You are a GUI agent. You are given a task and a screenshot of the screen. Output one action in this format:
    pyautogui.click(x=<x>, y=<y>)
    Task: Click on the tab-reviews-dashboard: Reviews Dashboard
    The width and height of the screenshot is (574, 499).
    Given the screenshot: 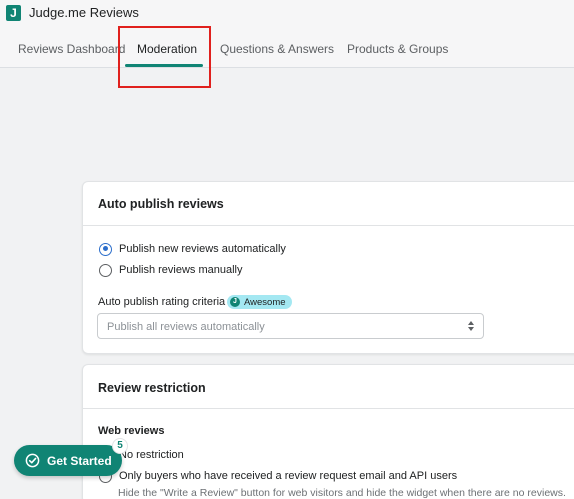 What is the action you would take?
    pyautogui.click(x=71, y=49)
    